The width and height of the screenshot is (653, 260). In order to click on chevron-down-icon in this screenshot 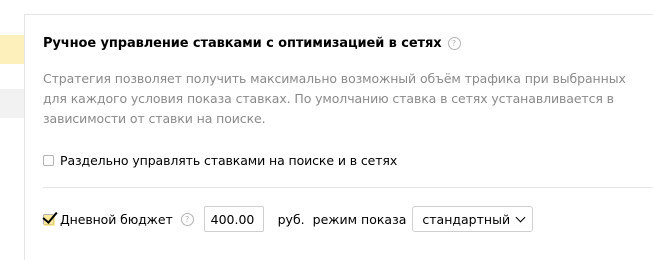, I will do `click(520, 217)`.